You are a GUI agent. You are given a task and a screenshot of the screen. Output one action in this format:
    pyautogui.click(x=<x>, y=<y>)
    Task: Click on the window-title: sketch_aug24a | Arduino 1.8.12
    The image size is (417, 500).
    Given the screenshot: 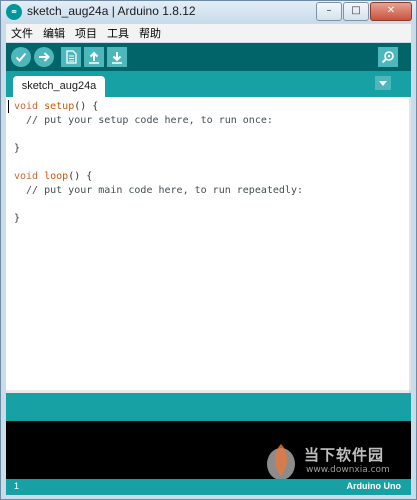 What is the action you would take?
    pyautogui.click(x=111, y=11)
    